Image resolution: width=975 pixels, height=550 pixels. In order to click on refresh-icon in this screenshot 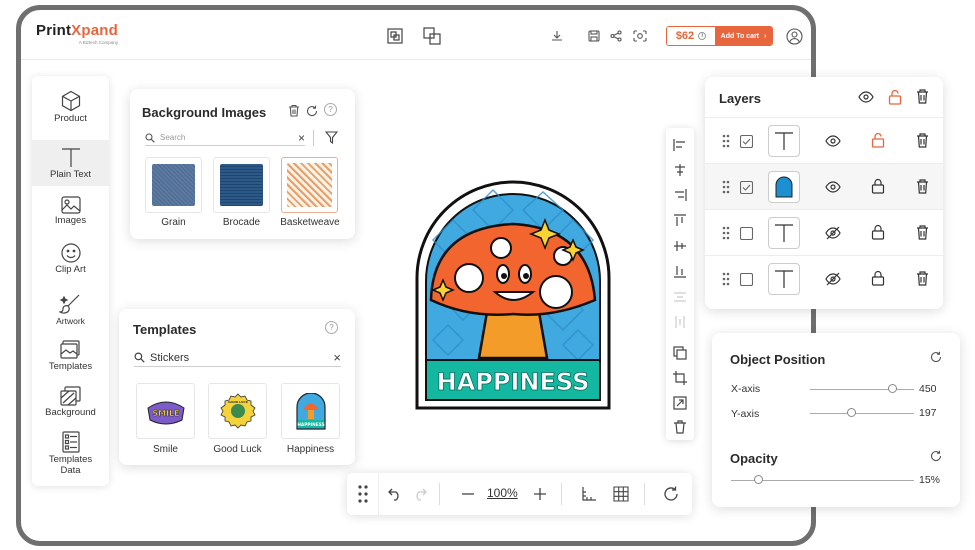, I will do `click(312, 113)`.